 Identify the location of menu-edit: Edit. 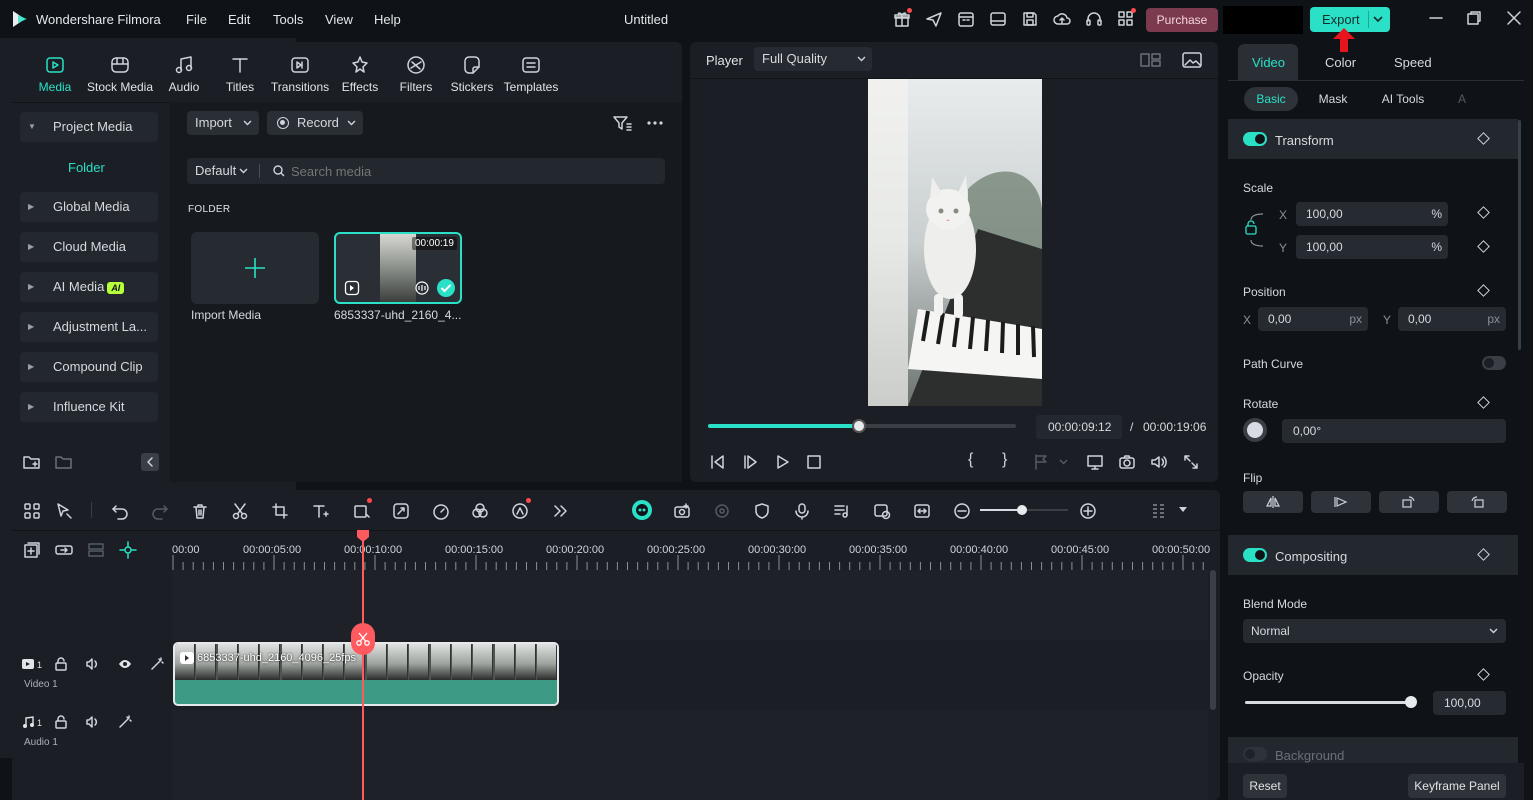
(239, 19).